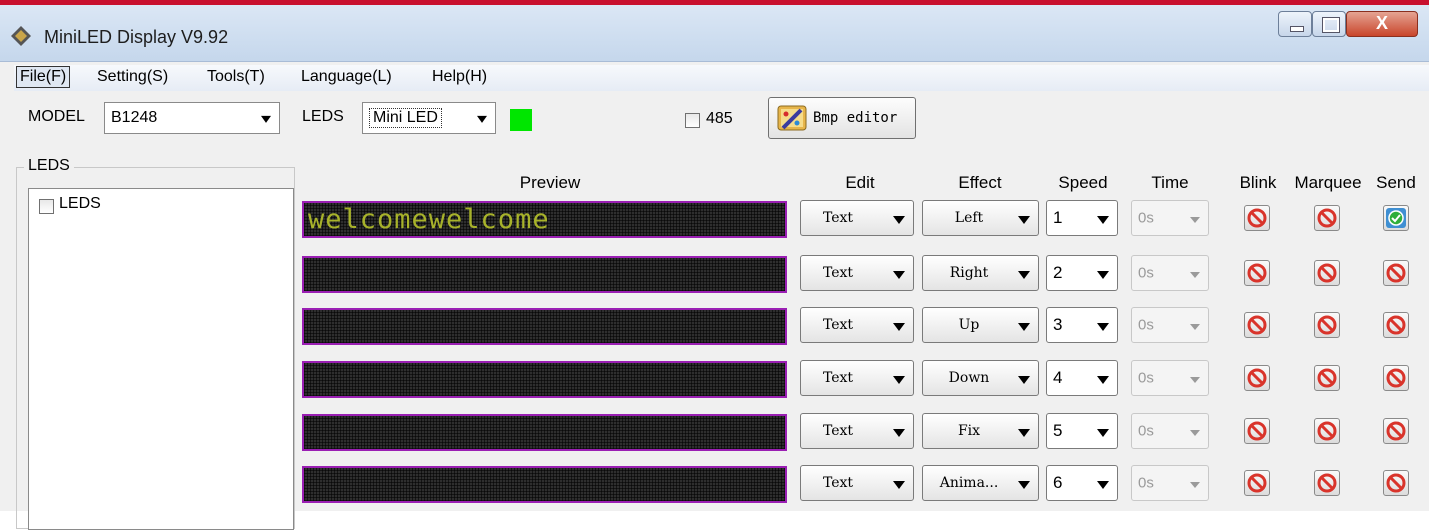 The width and height of the screenshot is (1429, 530). Describe the element at coordinates (46, 206) in the screenshot. I see `tree-item-checkbox` at that location.